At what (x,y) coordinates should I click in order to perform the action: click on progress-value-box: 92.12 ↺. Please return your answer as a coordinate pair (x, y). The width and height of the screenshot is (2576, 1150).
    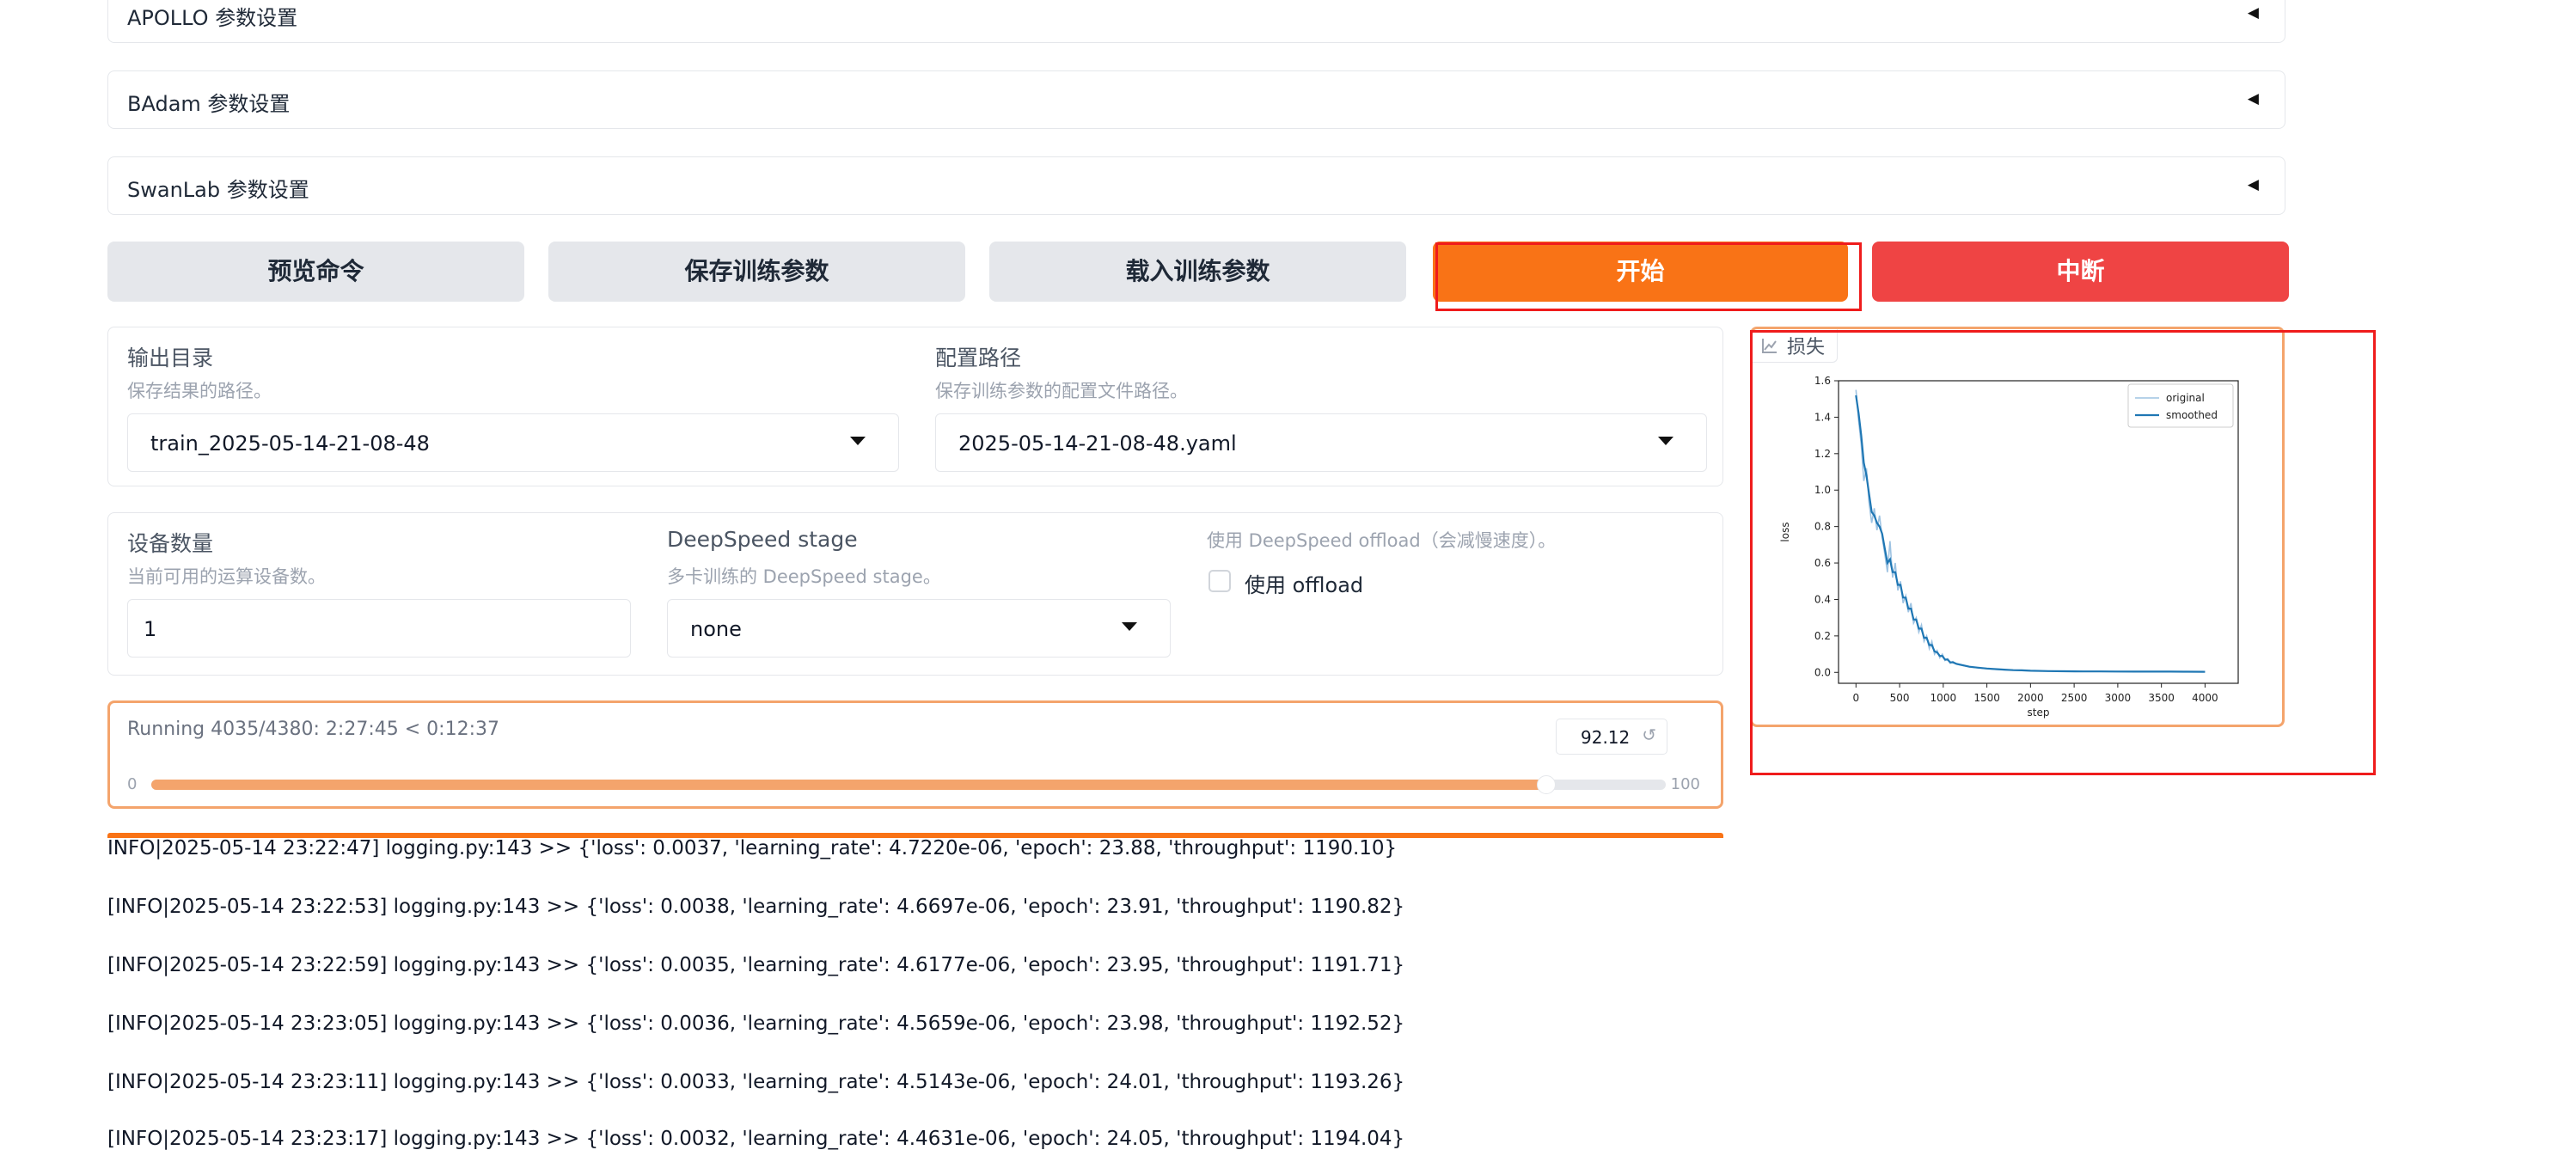
    Looking at the image, I should click on (1611, 737).